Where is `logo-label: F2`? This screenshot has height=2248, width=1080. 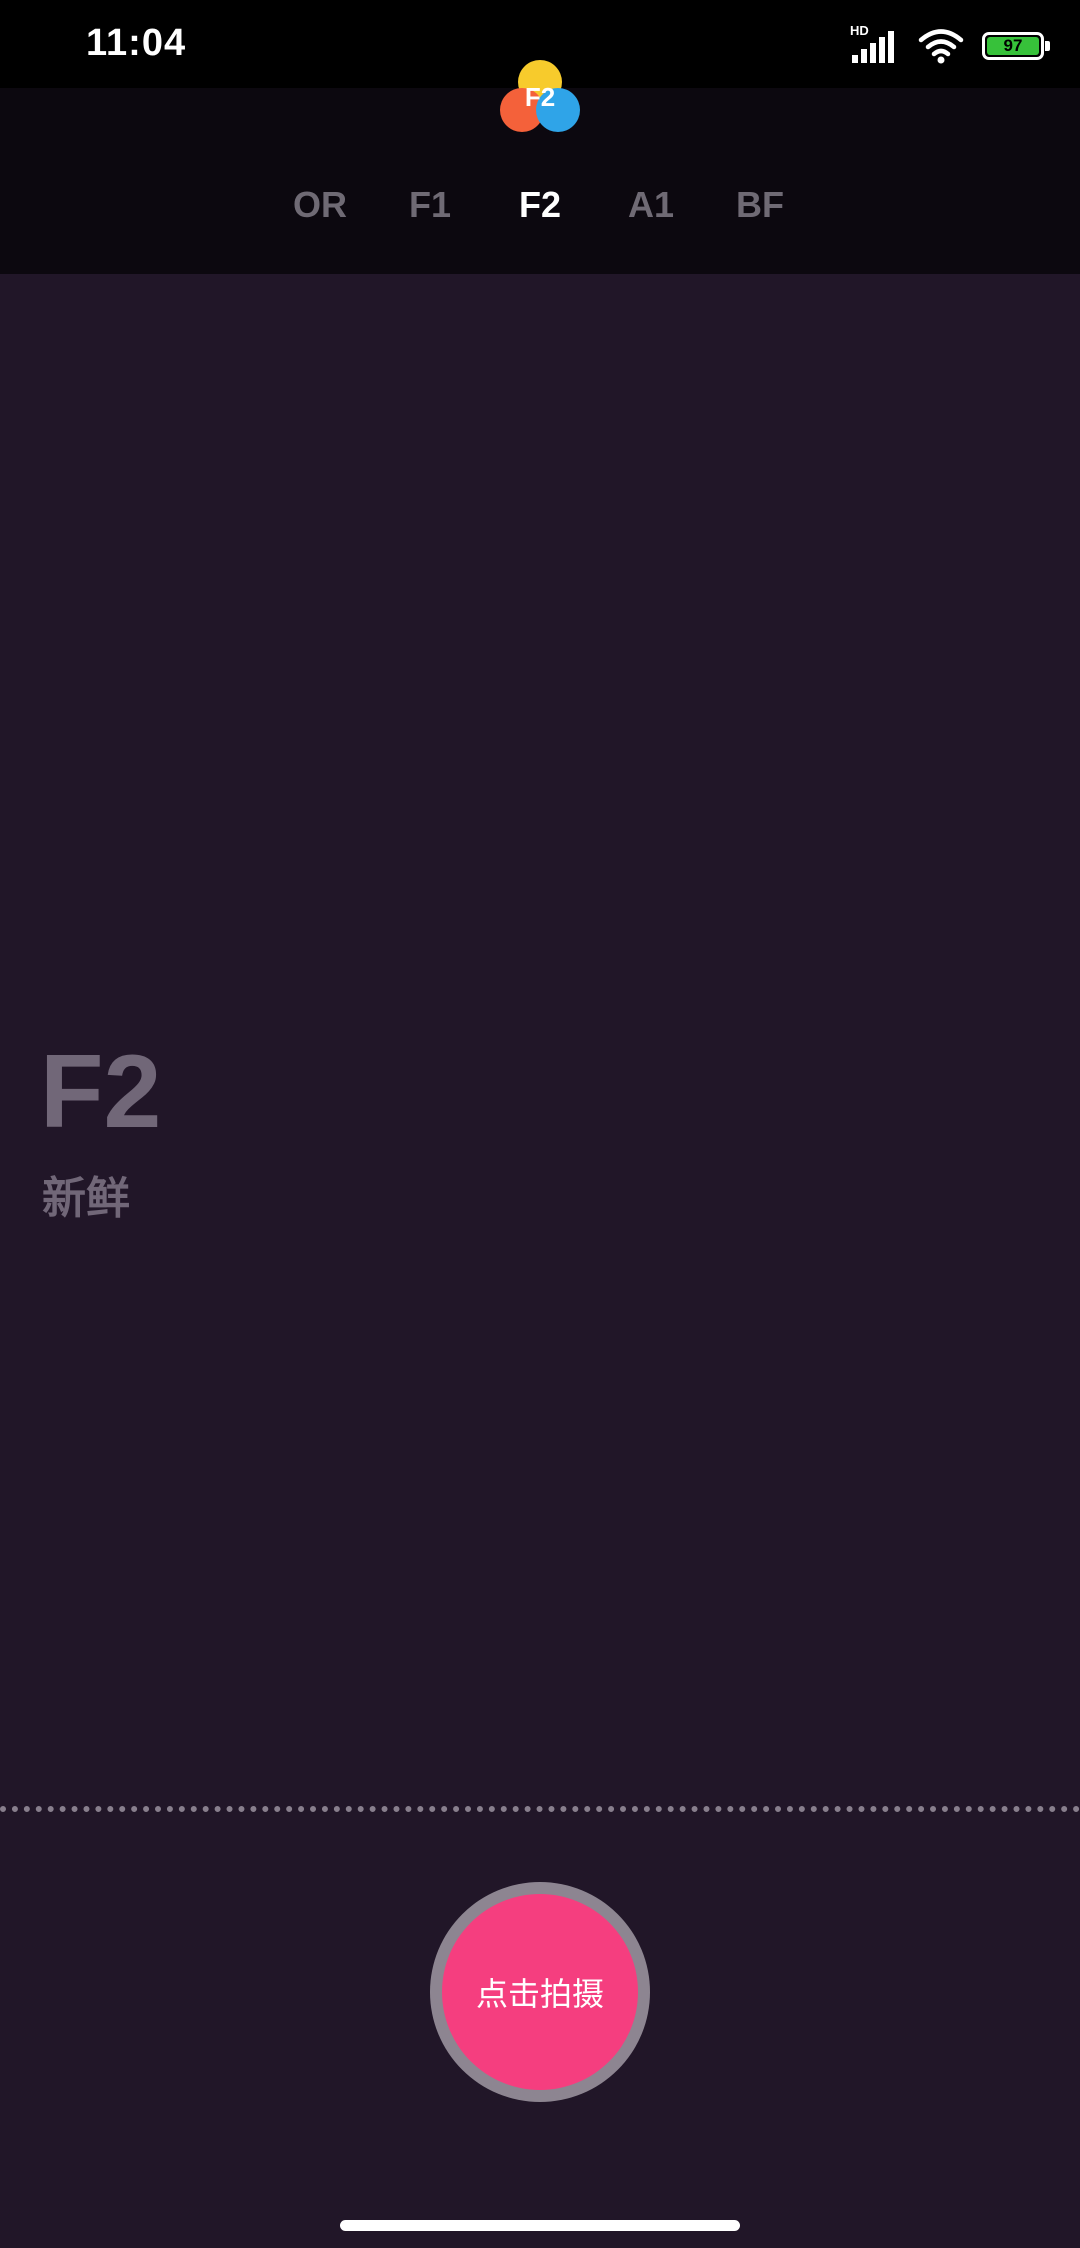 logo-label: F2 is located at coordinates (540, 97).